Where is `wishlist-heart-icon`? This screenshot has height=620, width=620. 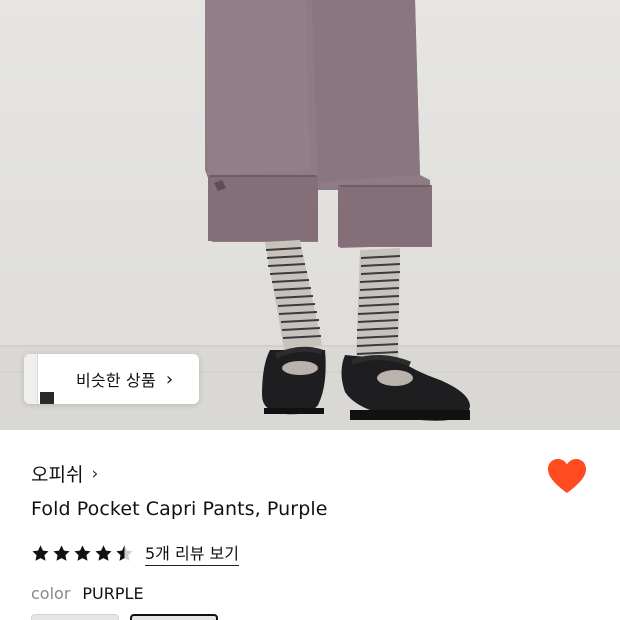 wishlist-heart-icon is located at coordinates (567, 477).